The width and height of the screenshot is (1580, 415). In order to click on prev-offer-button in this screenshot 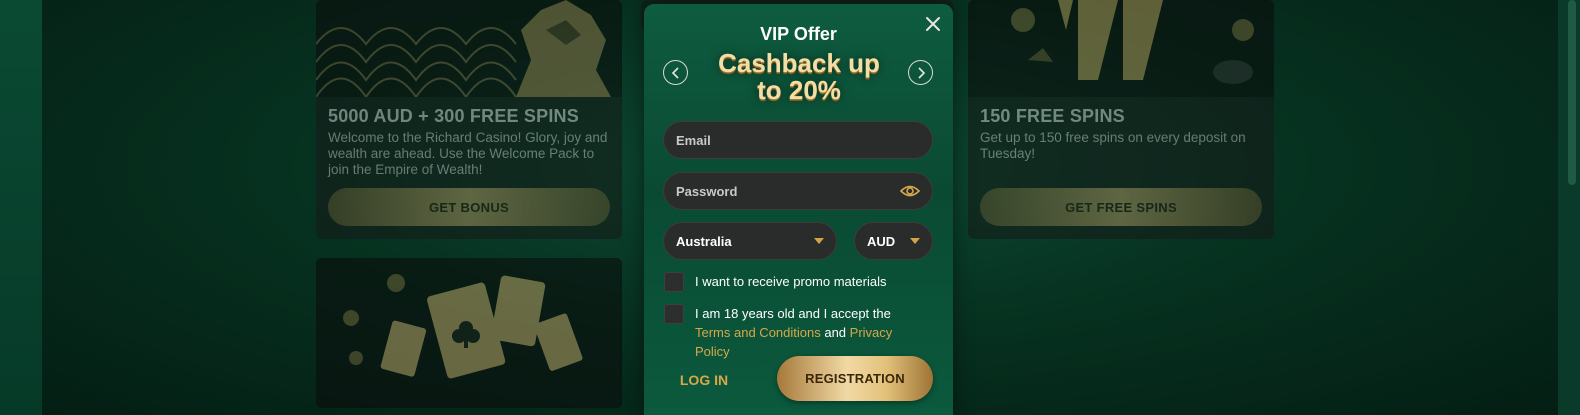, I will do `click(675, 72)`.